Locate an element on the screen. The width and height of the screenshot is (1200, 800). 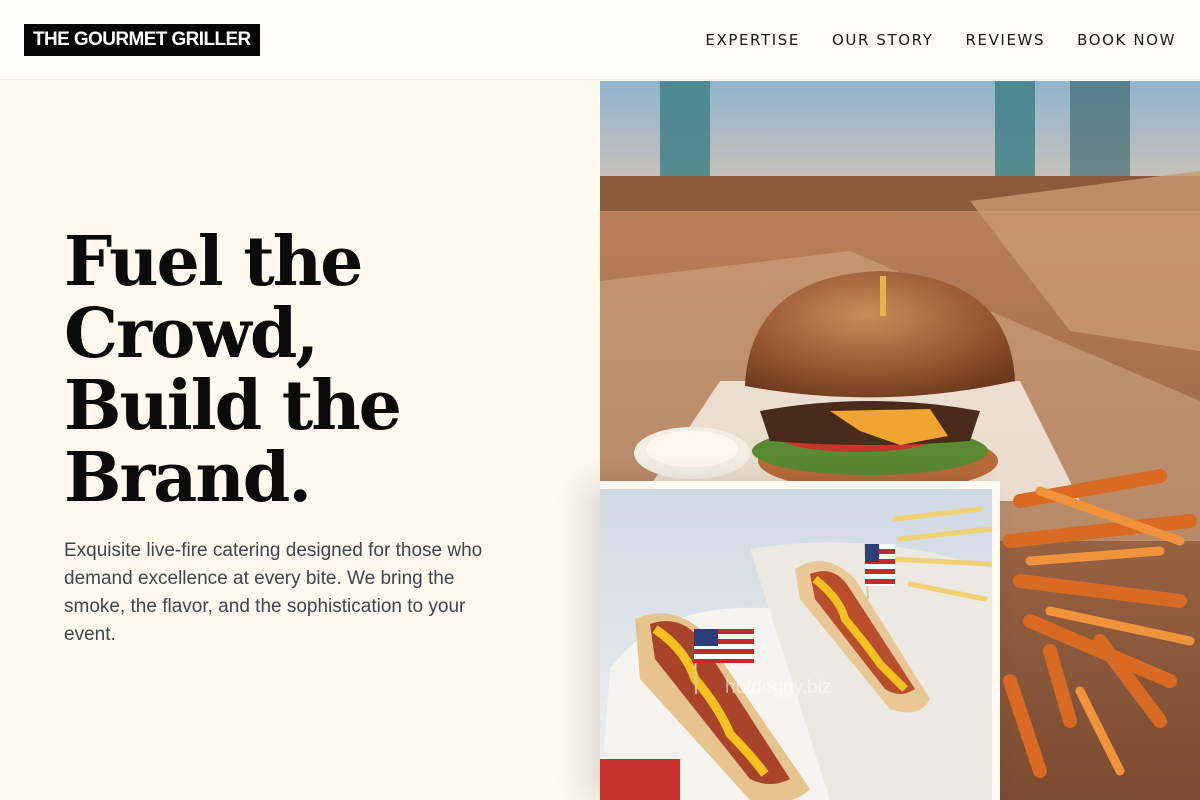
hot-dogs-with-flags-photo: hotdoggy.biz is located at coordinates (800, 640).